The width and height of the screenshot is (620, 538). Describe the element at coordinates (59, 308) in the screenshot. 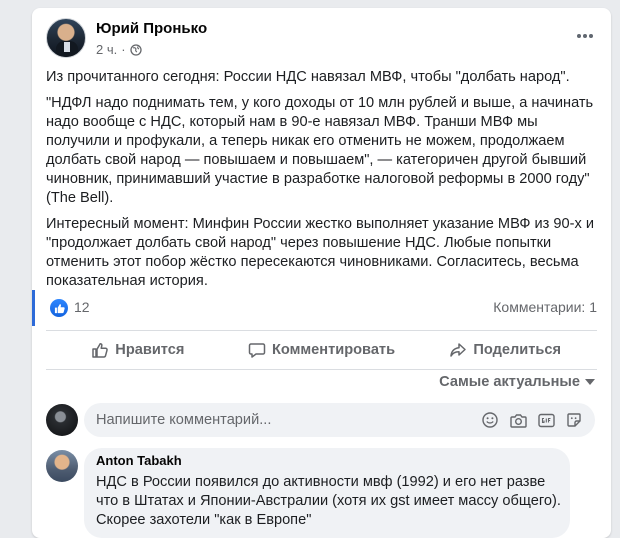

I see `like-reaction-icon` at that location.